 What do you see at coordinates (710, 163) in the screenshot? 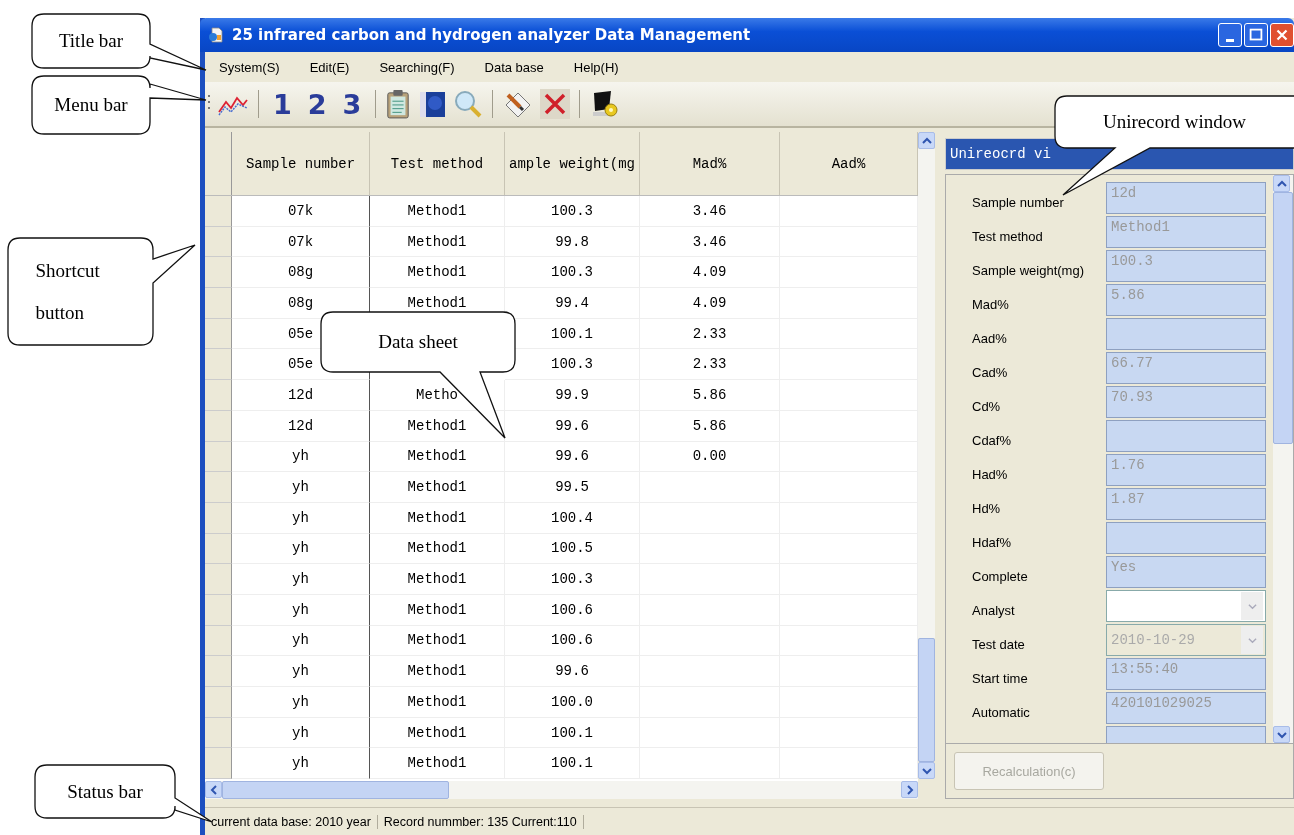
I see `column-header: Mad%` at bounding box center [710, 163].